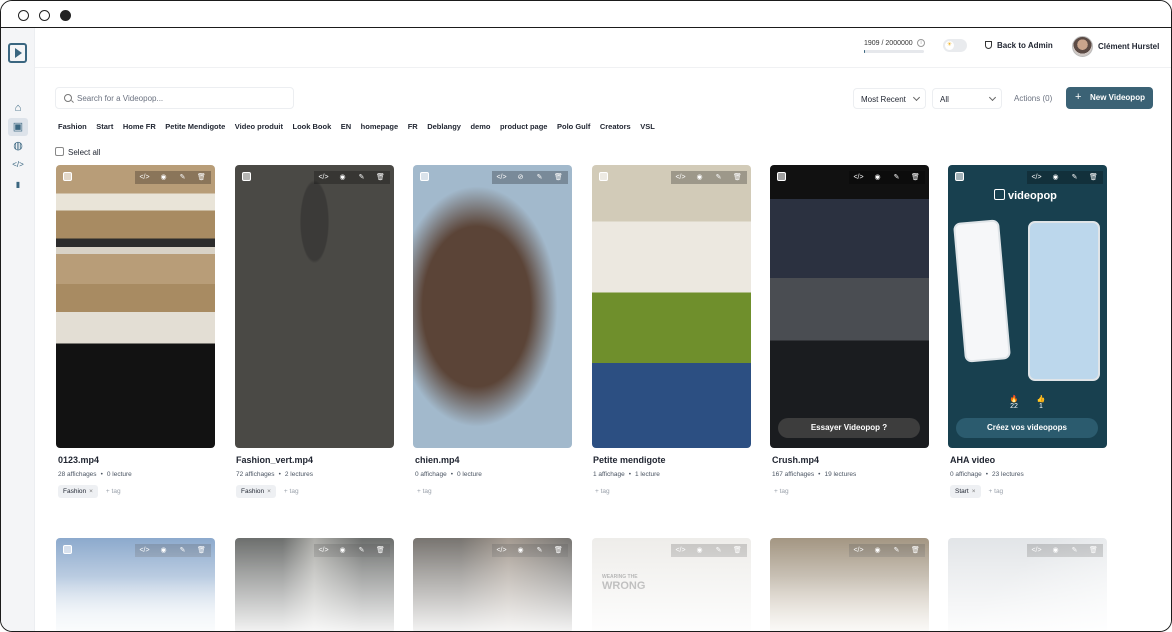 Image resolution: width=1172 pixels, height=632 pixels. I want to click on video-camera-icon: ▣, so click(18, 127).